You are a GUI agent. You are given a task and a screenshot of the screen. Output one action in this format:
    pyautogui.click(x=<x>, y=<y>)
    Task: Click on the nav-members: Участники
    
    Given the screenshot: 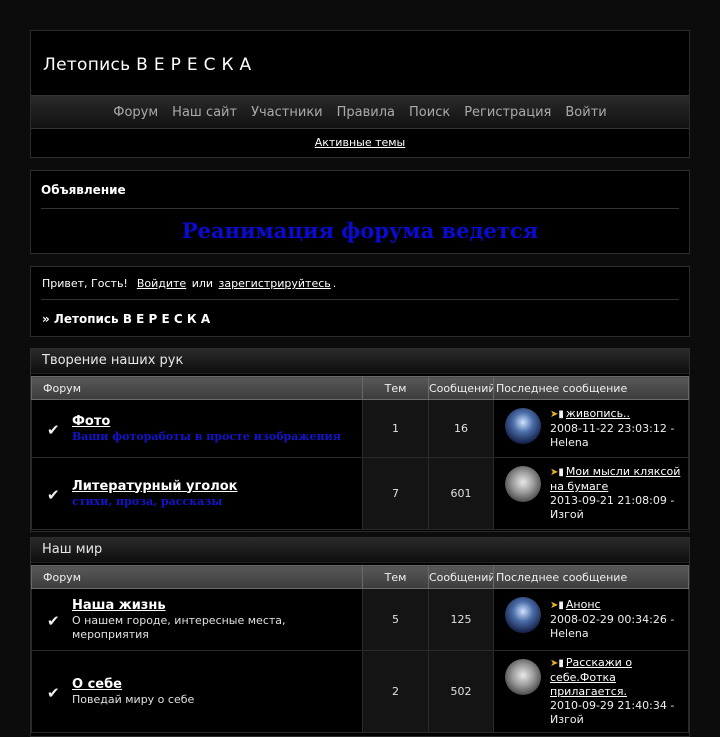 What is the action you would take?
    pyautogui.click(x=287, y=112)
    